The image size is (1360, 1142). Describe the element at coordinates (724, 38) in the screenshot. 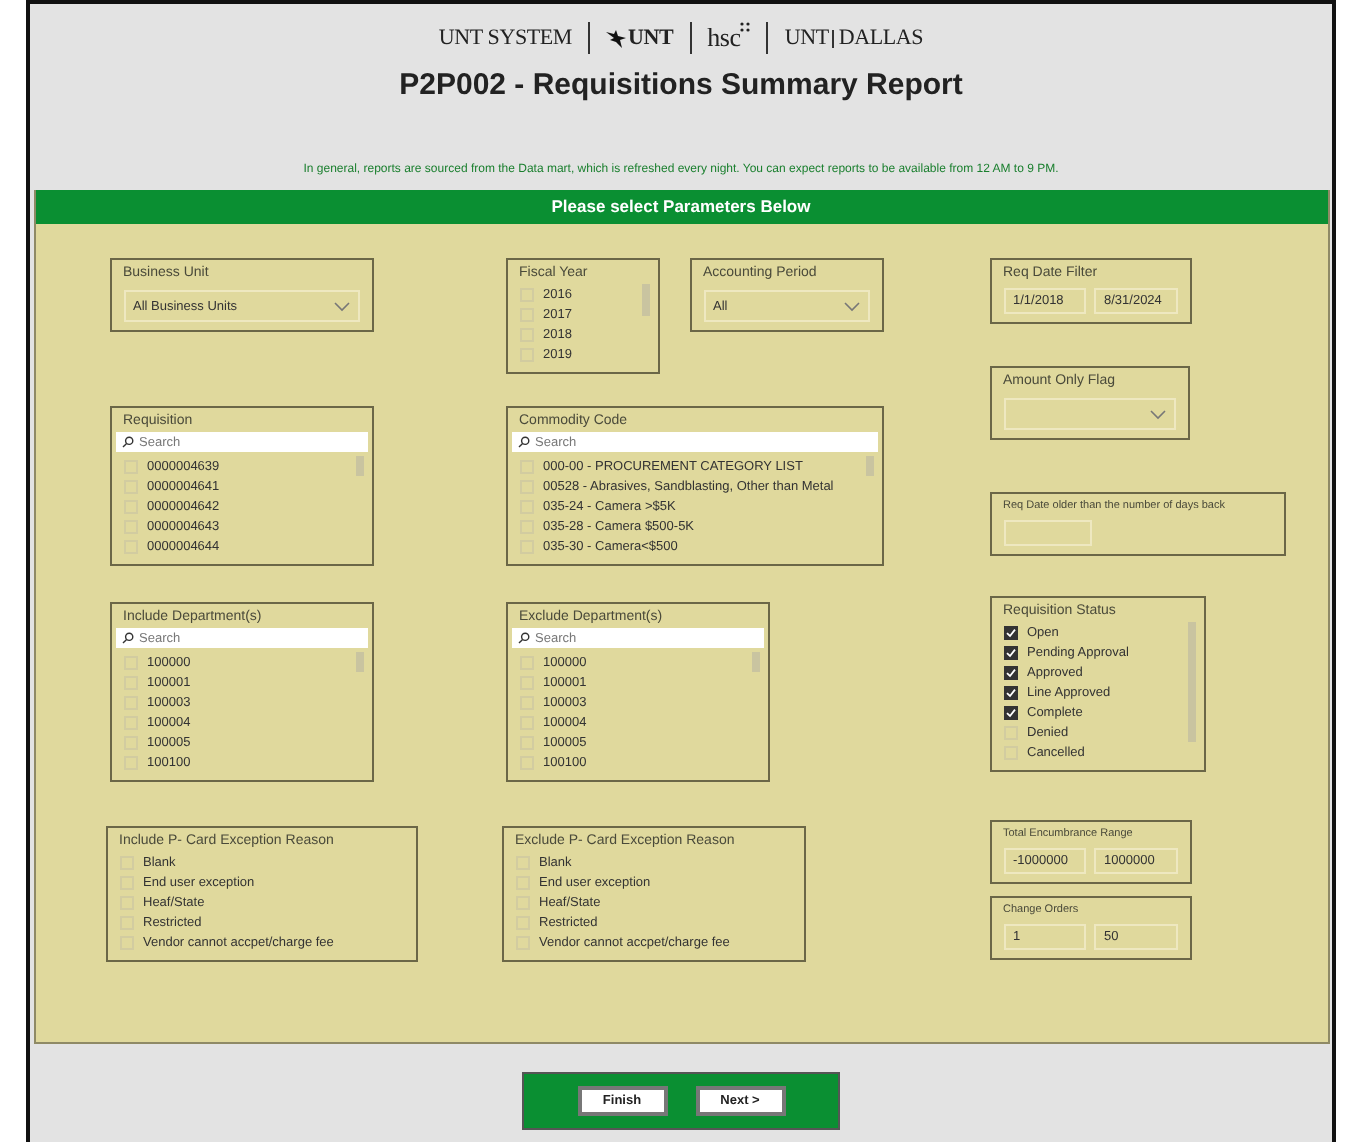

I see `logo-text: hsc` at that location.